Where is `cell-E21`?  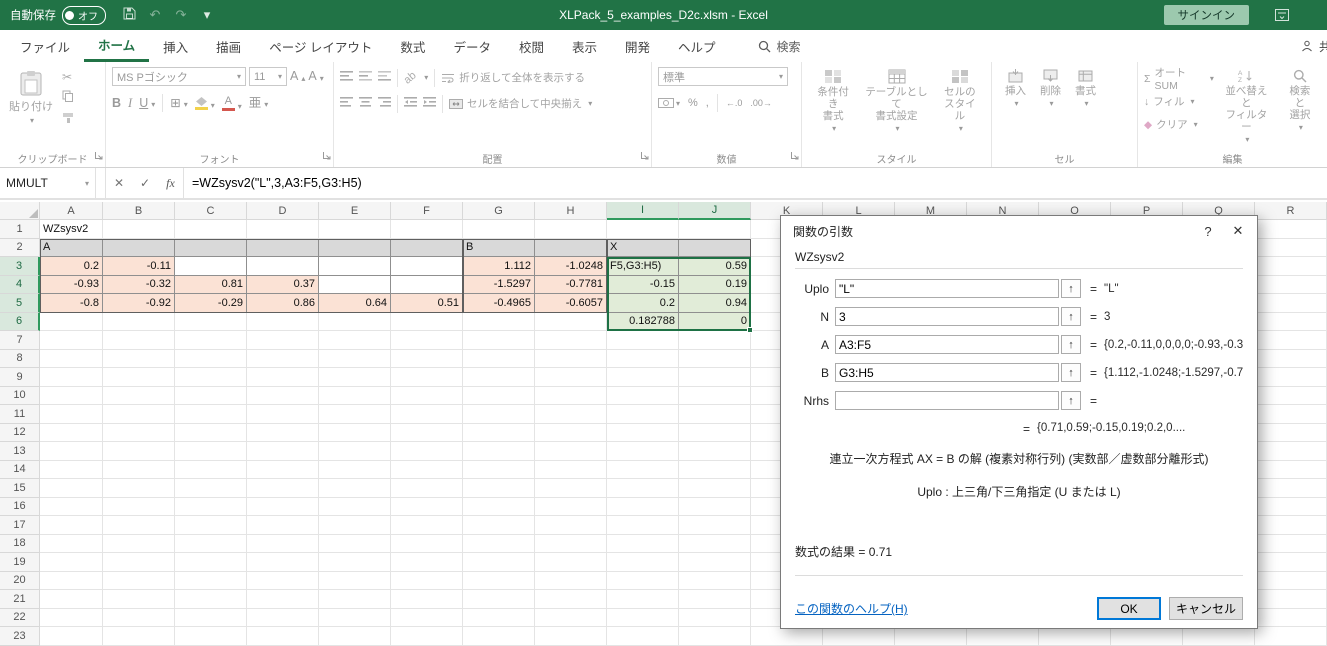
cell-E21 is located at coordinates (355, 599).